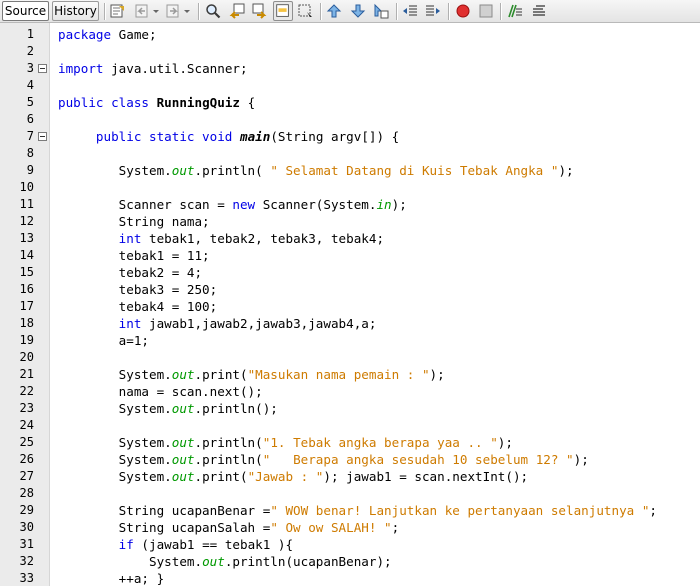  What do you see at coordinates (334, 11) in the screenshot?
I see `previous-bookmark-icon` at bounding box center [334, 11].